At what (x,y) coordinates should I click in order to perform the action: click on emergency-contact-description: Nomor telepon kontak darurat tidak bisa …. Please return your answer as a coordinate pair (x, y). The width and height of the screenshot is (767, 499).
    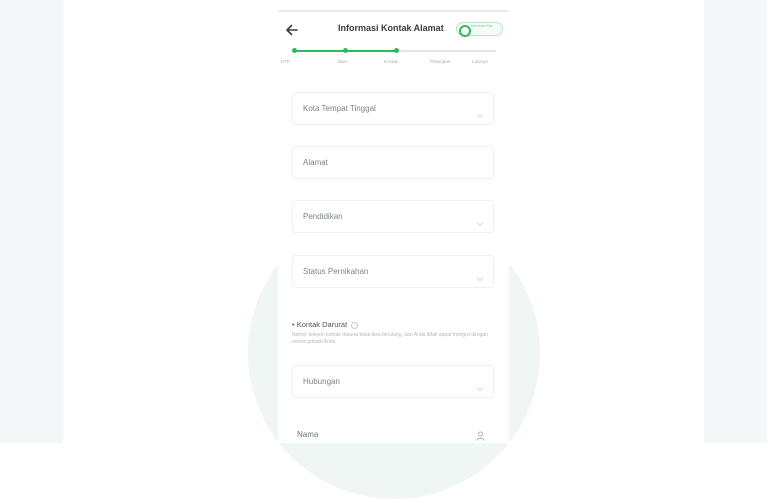
    Looking at the image, I should click on (390, 338).